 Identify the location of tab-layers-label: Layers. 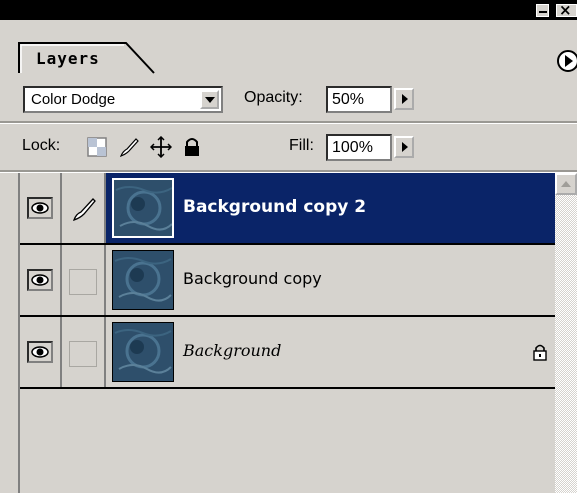
(68, 58).